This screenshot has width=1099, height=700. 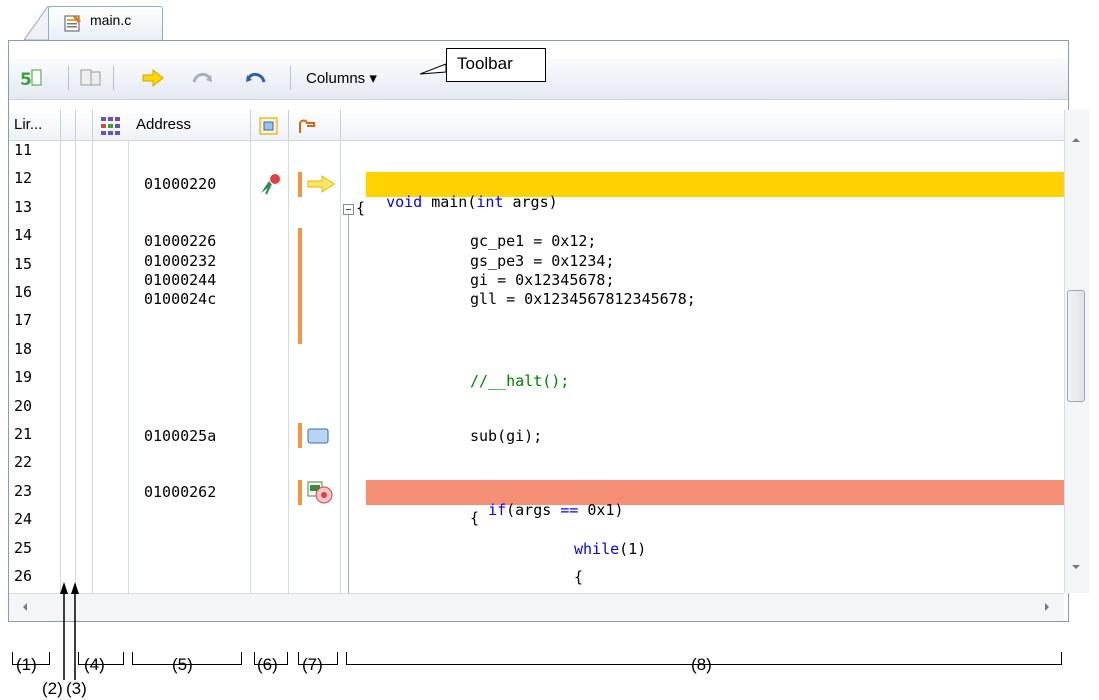 What do you see at coordinates (533, 241) in the screenshot?
I see `code-line-14: gc_pe1 = 0x12;` at bounding box center [533, 241].